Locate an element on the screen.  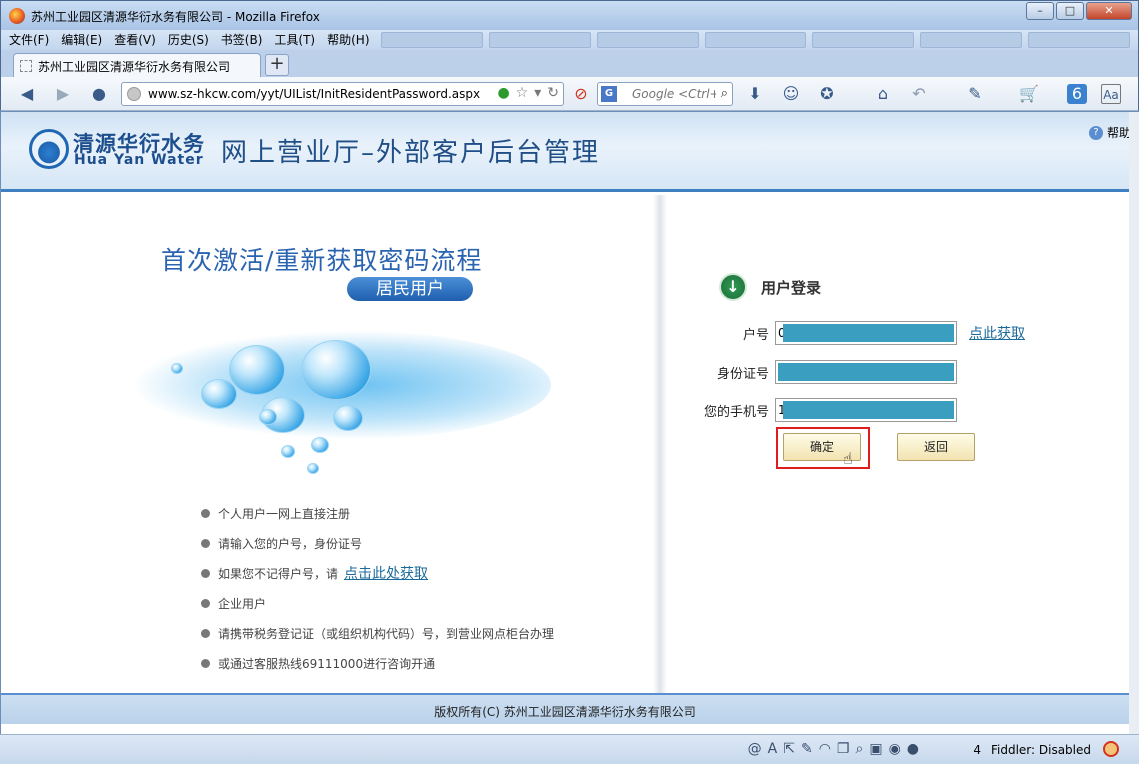
menu-bookmarks: 书签(B) is located at coordinates (242, 40).